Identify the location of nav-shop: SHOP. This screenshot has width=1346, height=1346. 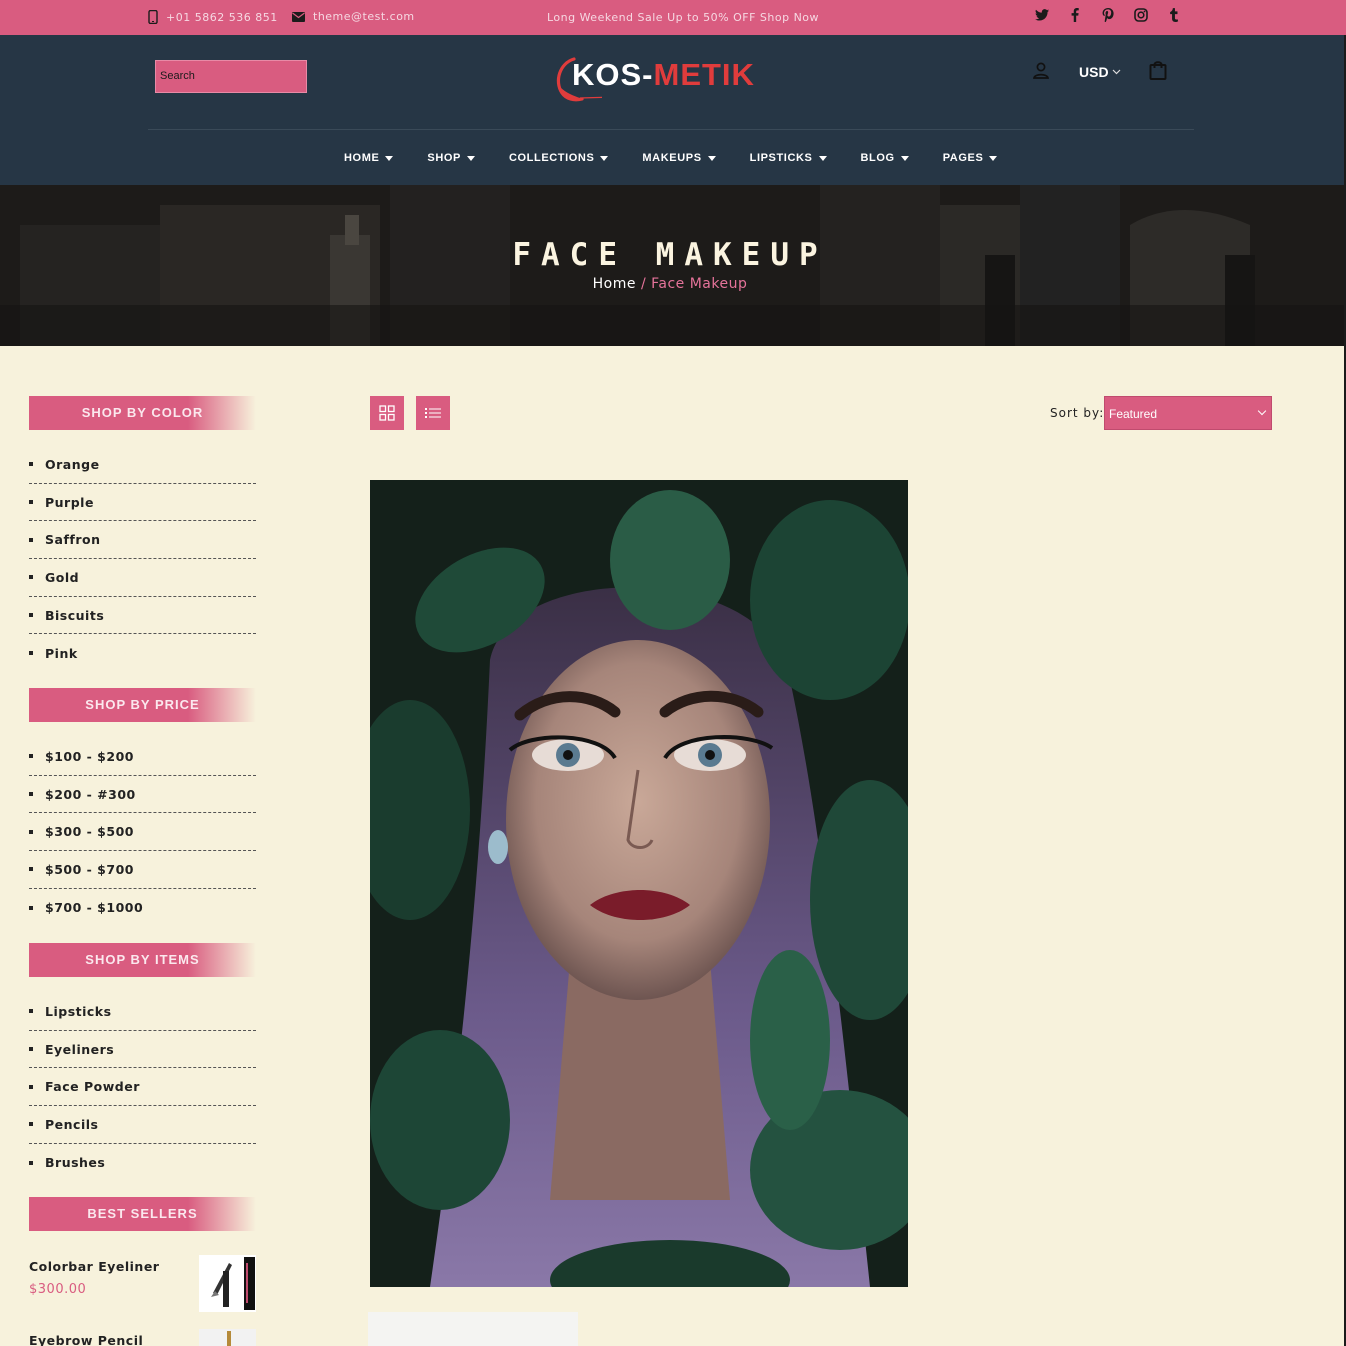
(451, 158).